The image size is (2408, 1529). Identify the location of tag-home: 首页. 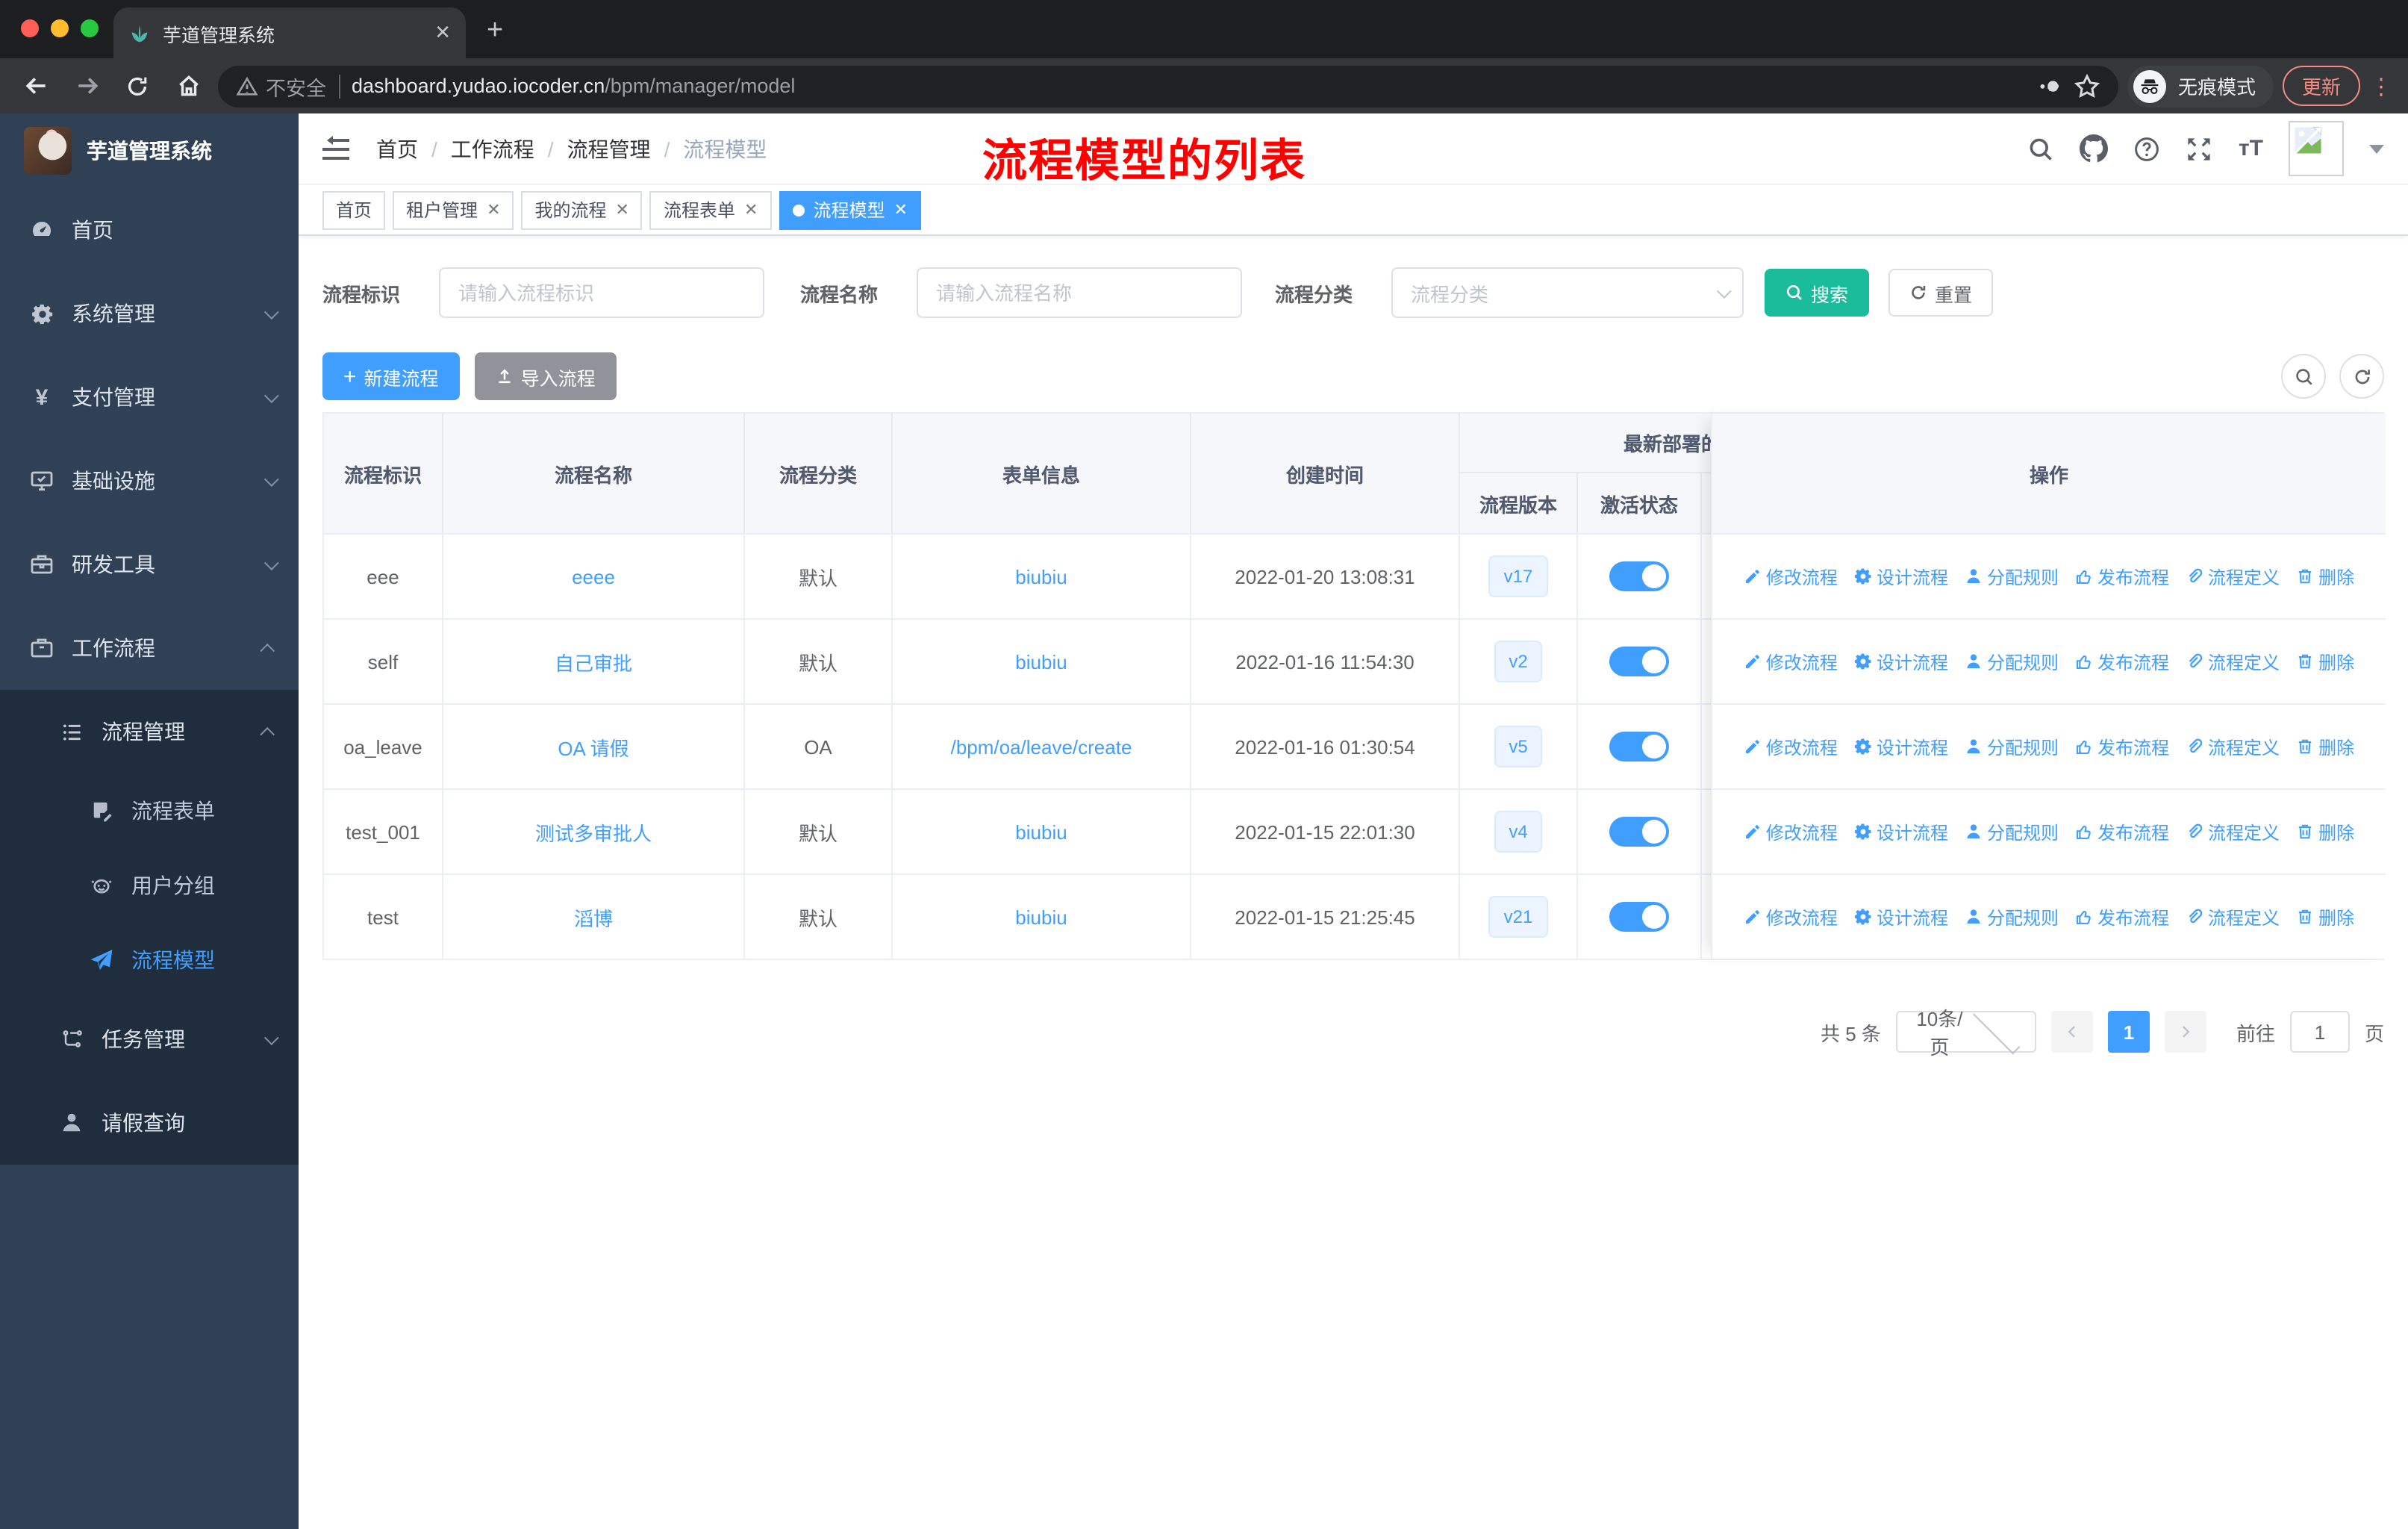
(354, 209).